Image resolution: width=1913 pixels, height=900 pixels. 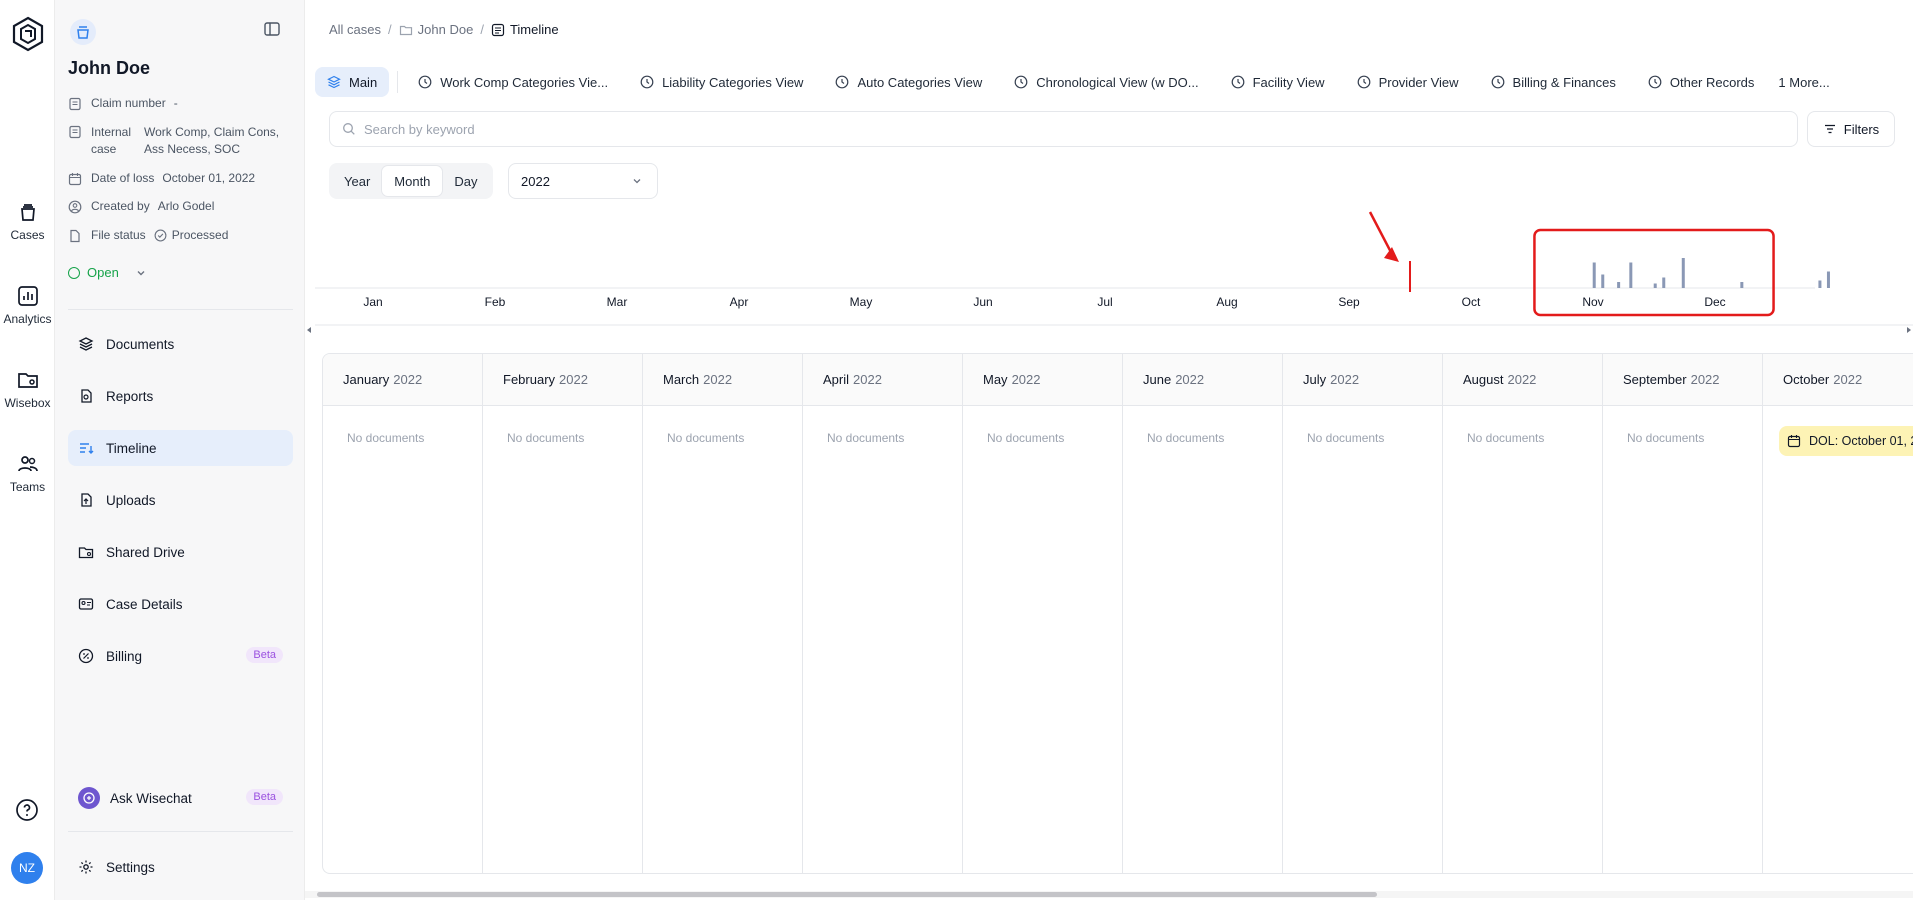 What do you see at coordinates (1278, 82) in the screenshot?
I see `tab-facility: Facility View` at bounding box center [1278, 82].